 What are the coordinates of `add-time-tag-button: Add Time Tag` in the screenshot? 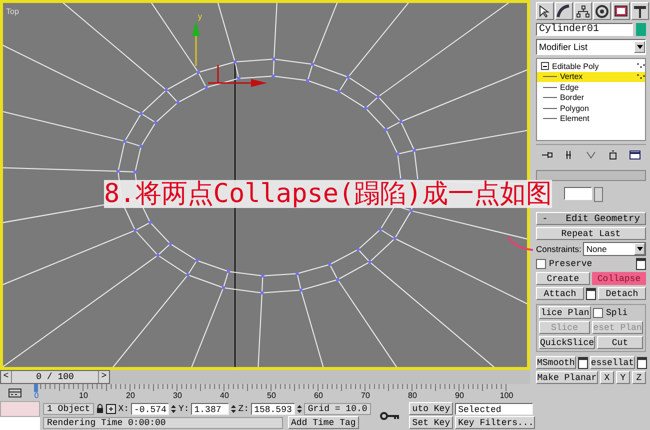 It's located at (323, 422).